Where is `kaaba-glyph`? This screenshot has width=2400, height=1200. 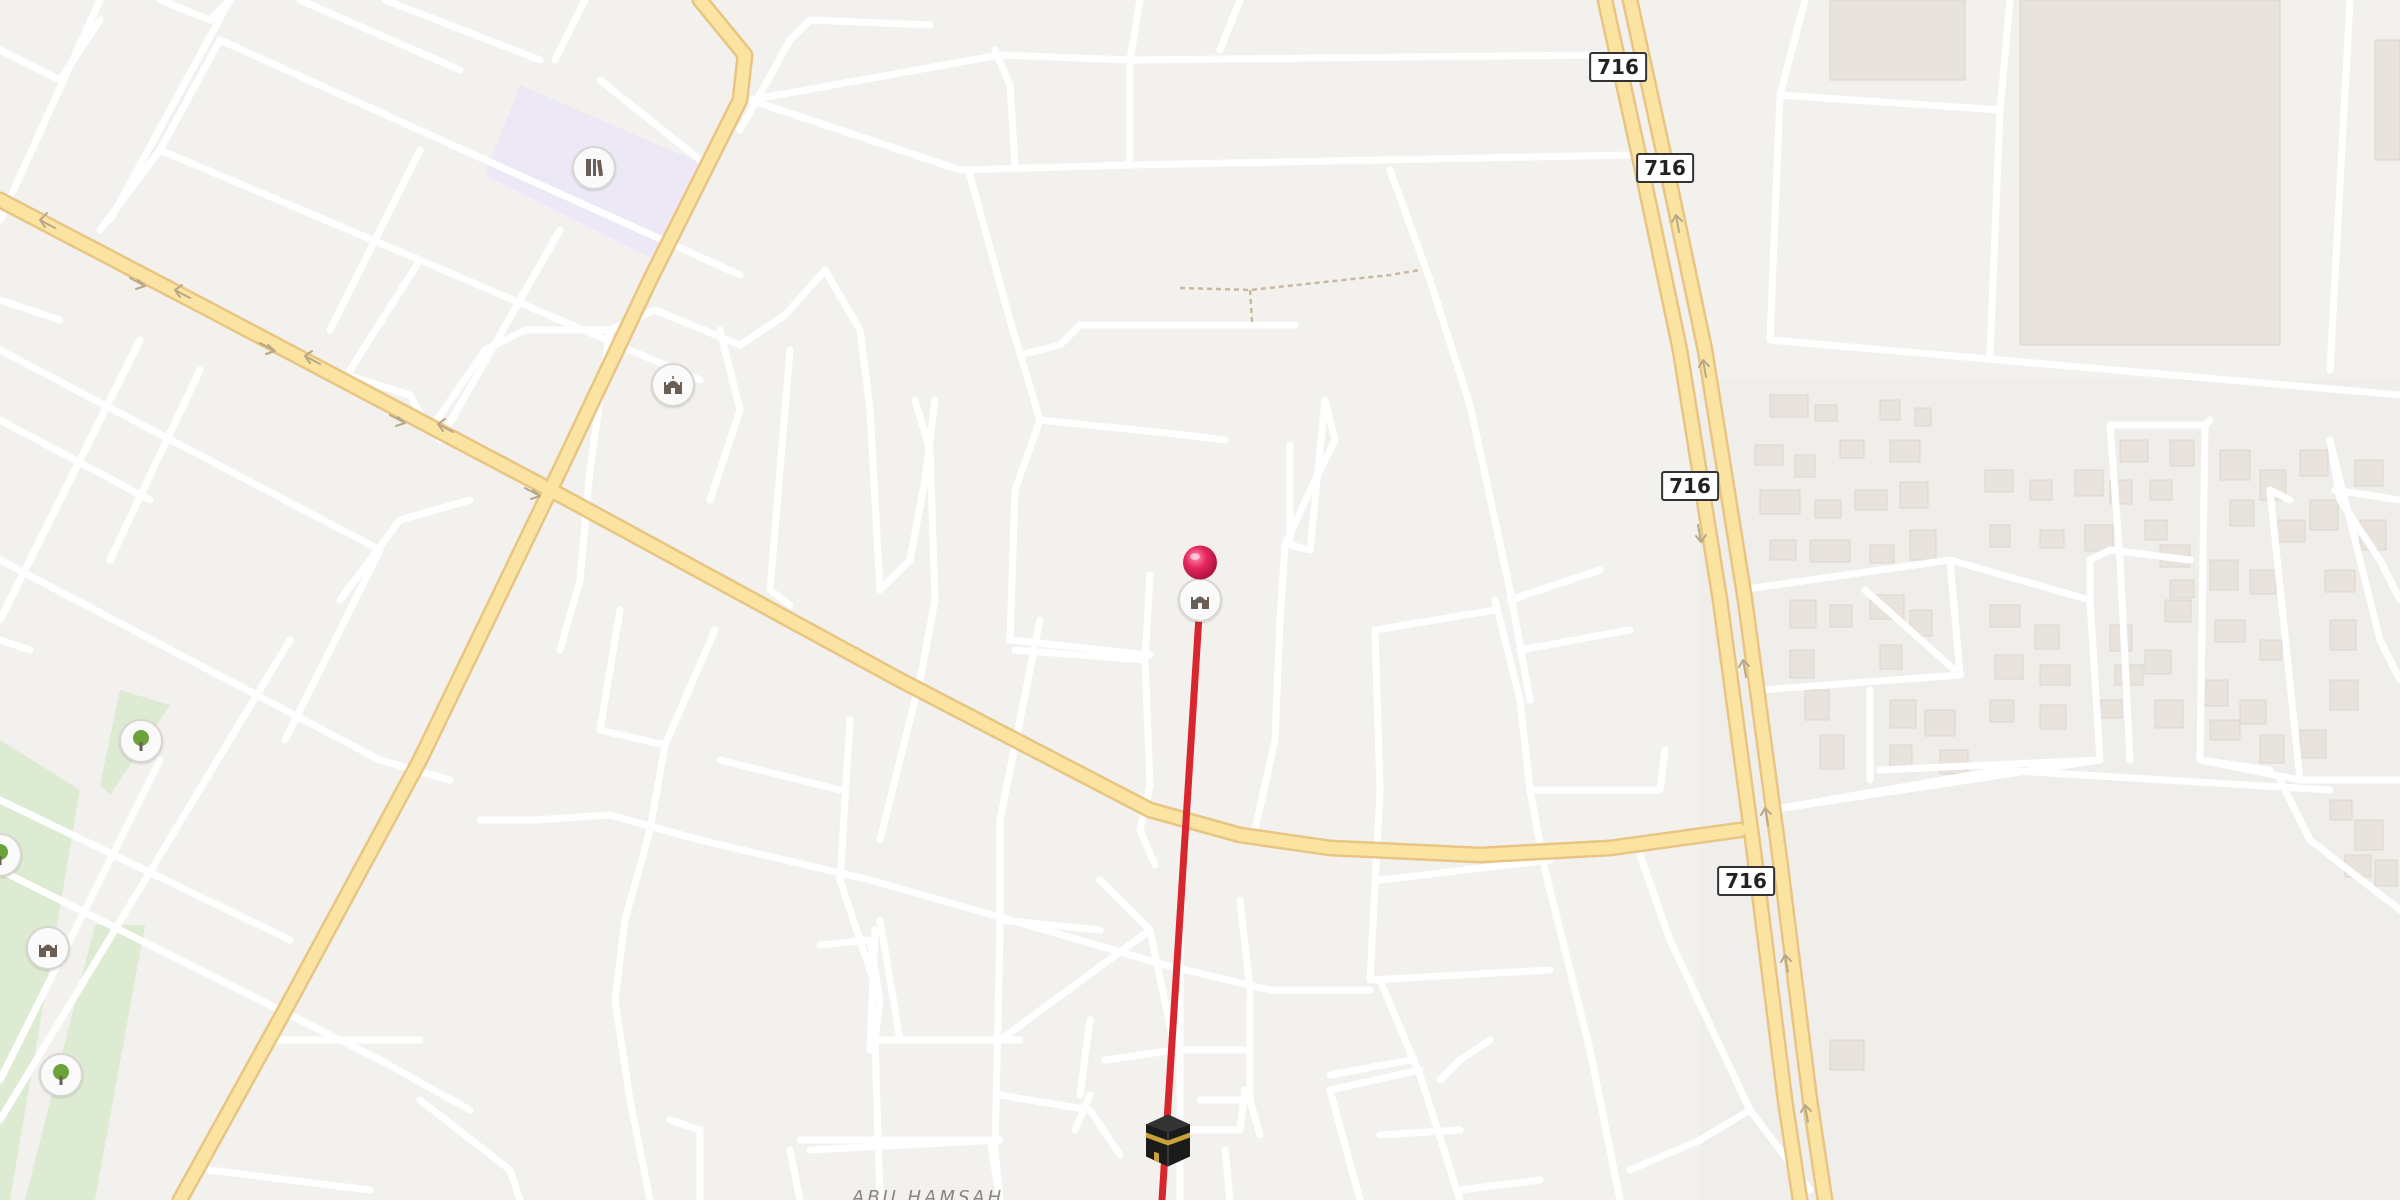
kaaba-glyph is located at coordinates (1168, 1140).